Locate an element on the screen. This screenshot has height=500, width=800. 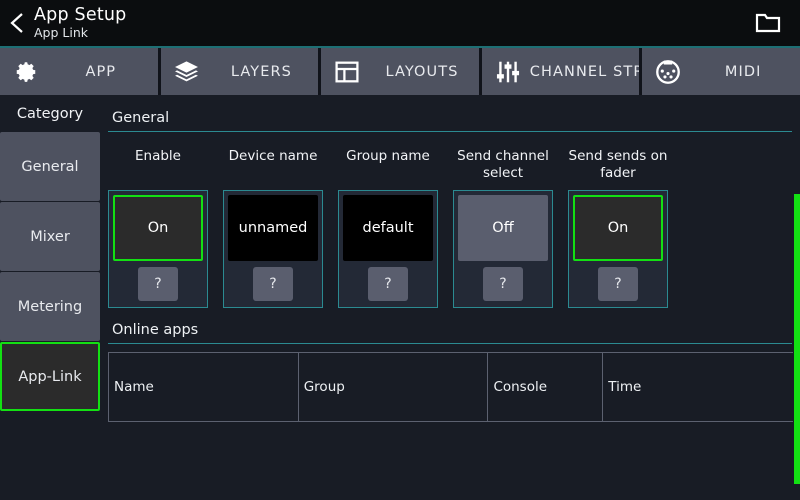
vertical-scrollbar-track is located at coordinates (796, 298).